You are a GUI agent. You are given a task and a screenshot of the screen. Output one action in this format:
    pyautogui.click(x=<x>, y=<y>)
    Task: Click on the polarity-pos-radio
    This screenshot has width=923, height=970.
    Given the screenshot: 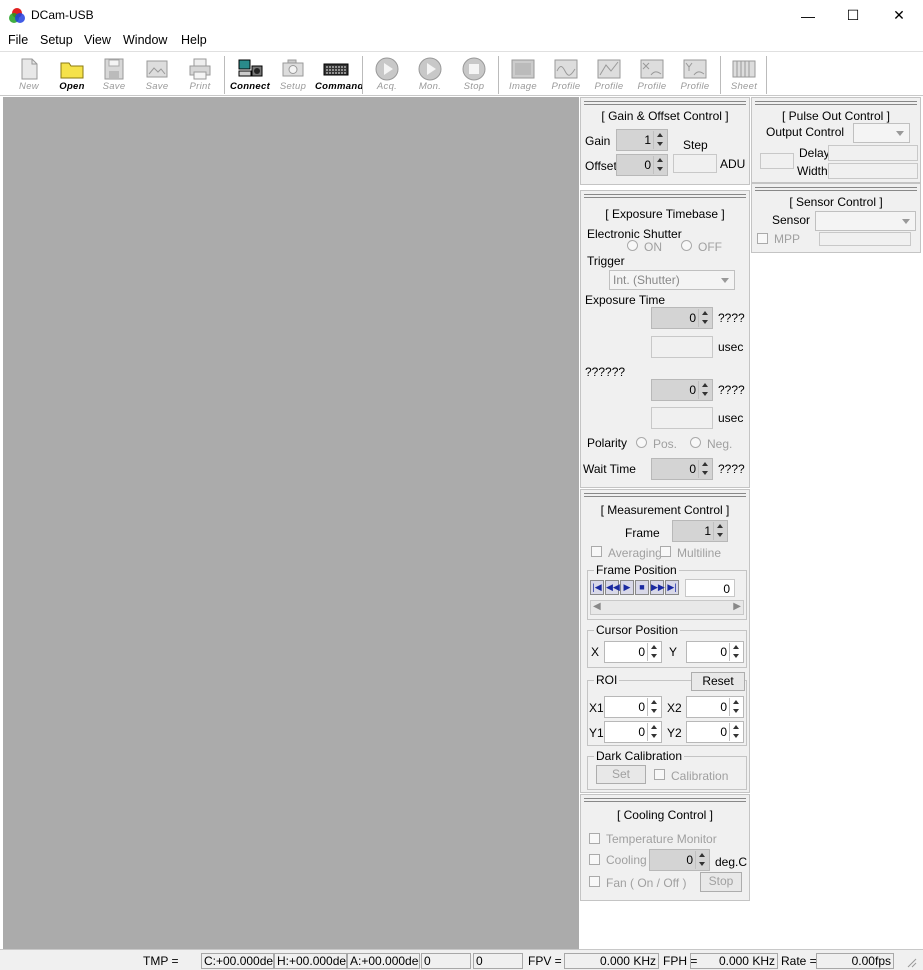 What is the action you would take?
    pyautogui.click(x=641, y=442)
    